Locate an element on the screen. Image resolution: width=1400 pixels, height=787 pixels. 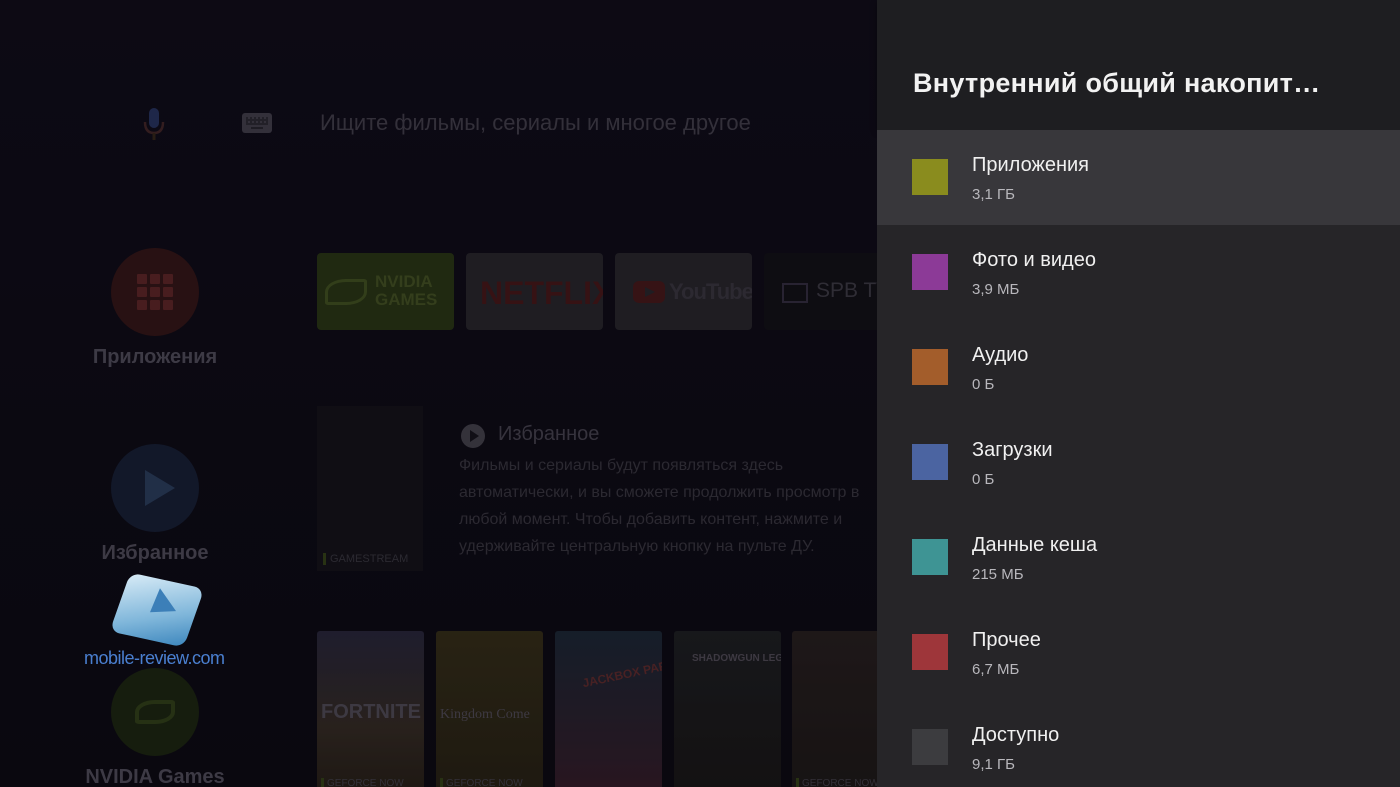
sidebar-item-nvidia-games: NVIDIA Games is located at coordinates (155, 727).